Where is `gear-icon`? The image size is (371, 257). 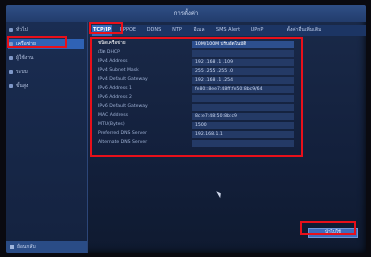
gear-icon is located at coordinates (11, 29).